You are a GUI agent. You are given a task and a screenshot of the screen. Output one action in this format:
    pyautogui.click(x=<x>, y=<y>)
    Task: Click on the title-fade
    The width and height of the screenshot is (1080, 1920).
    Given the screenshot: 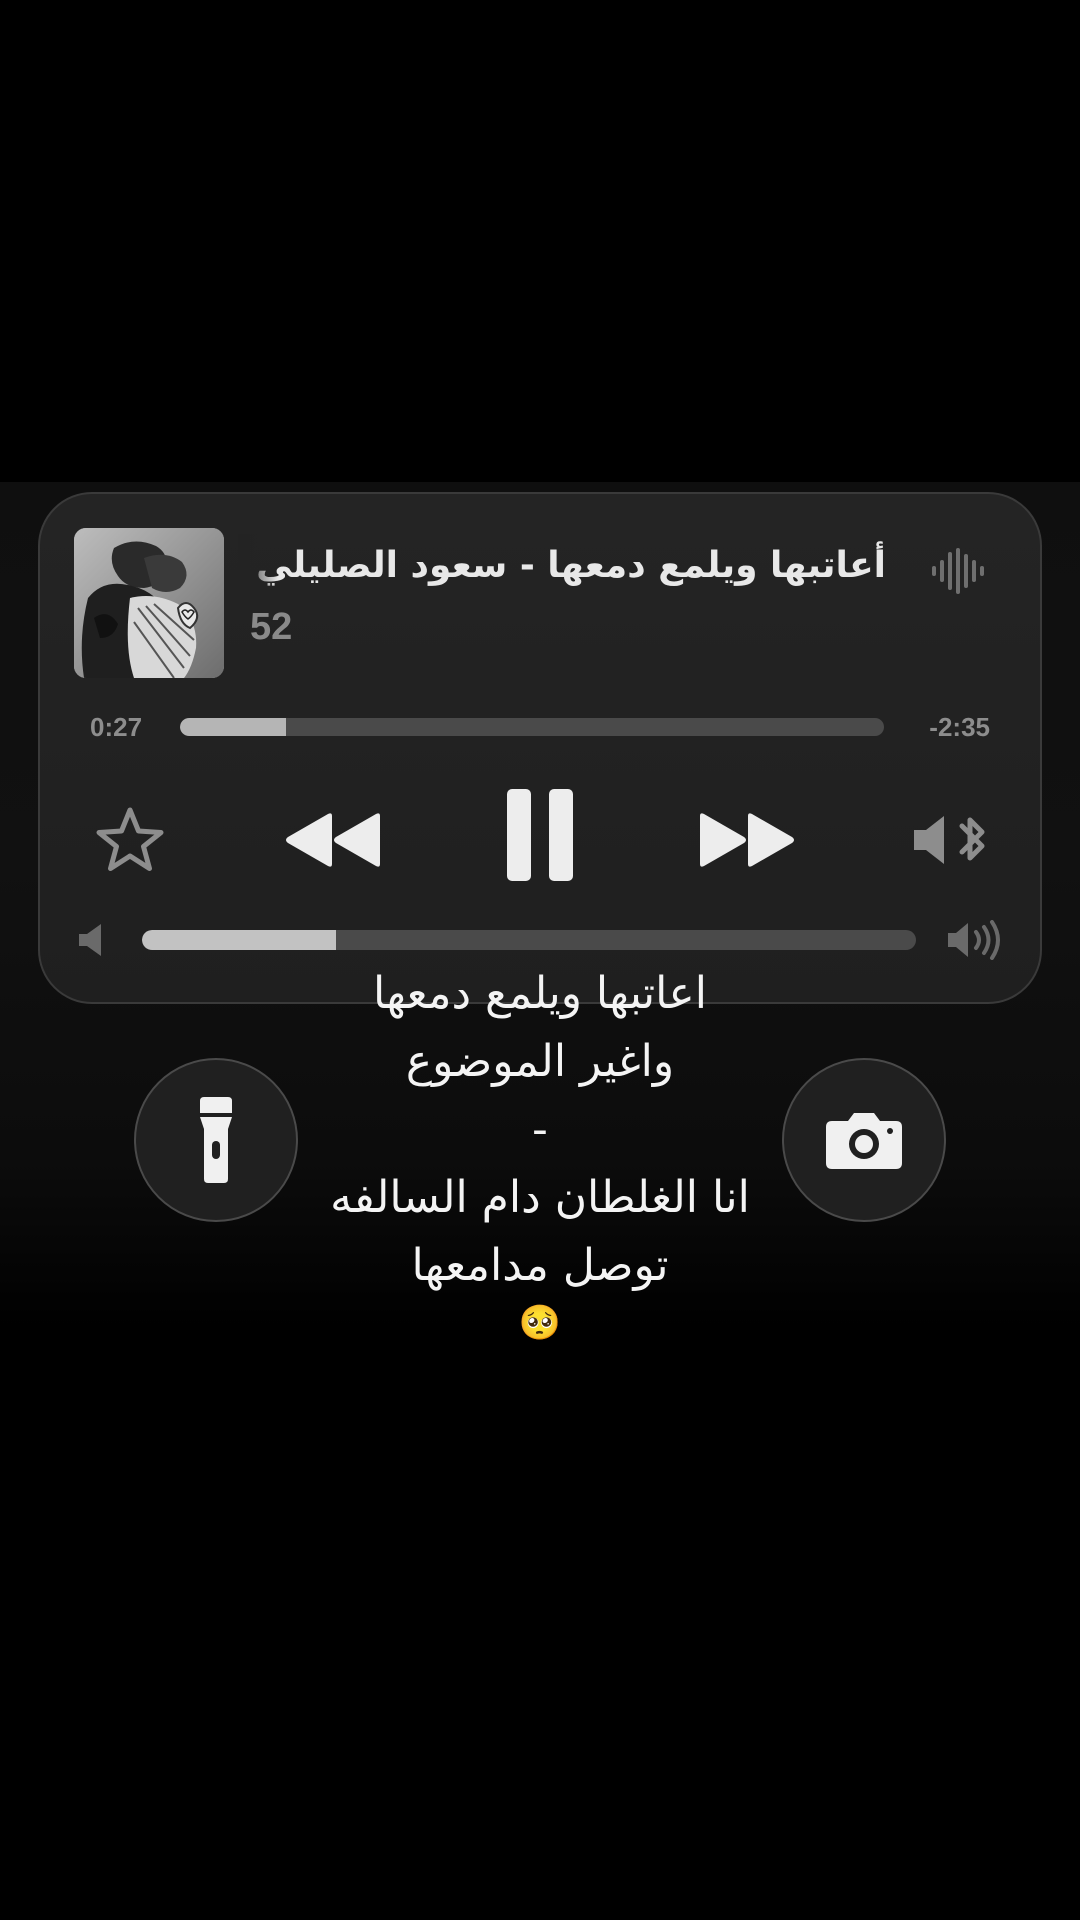 What is the action you would take?
    pyautogui.click(x=258, y=566)
    